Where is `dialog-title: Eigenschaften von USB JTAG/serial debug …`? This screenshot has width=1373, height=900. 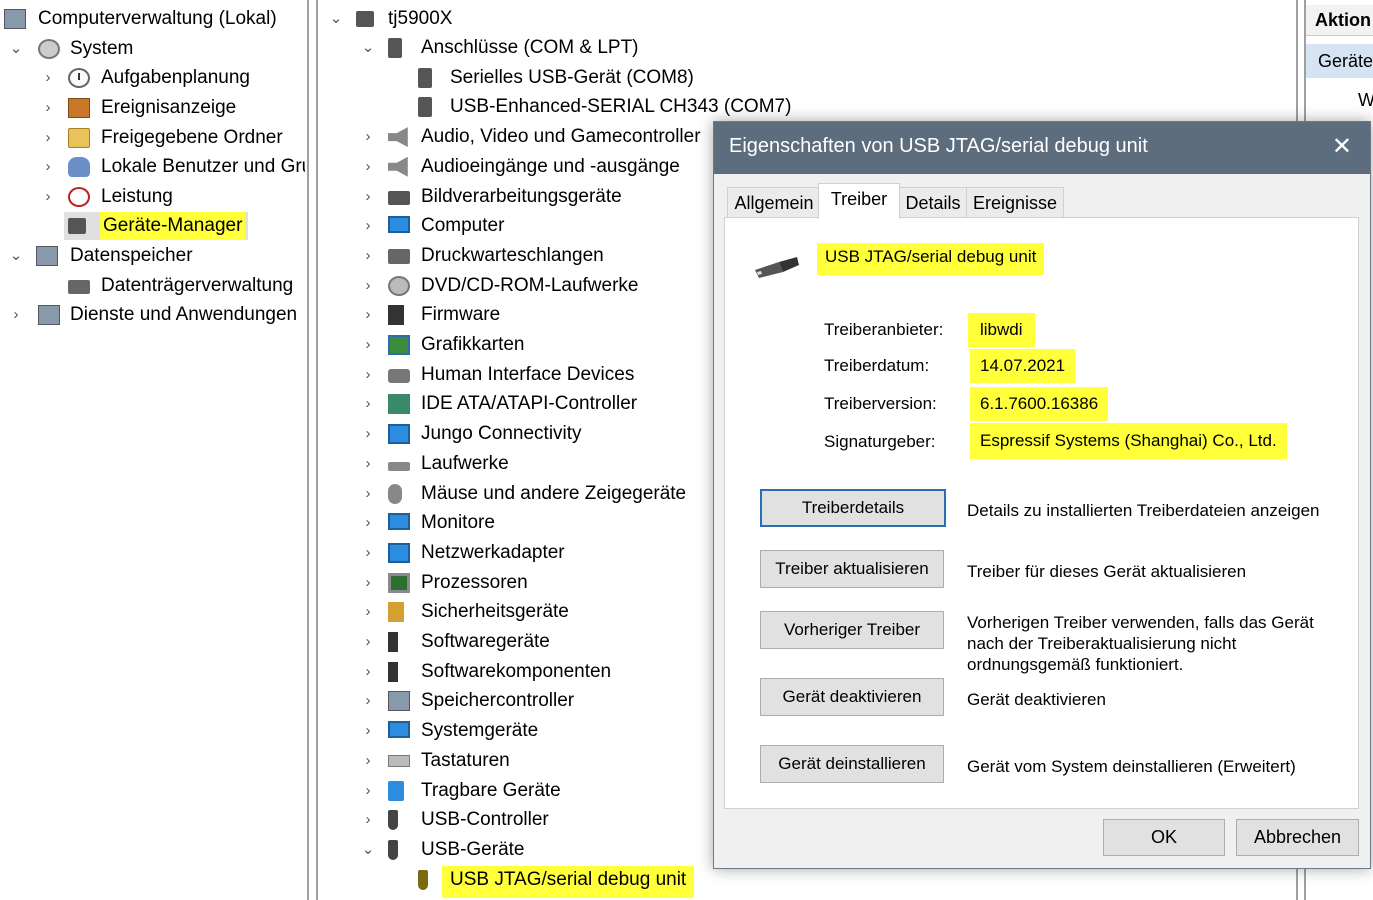
dialog-title: Eigenschaften von USB JTAG/serial debug … is located at coordinates (938, 146).